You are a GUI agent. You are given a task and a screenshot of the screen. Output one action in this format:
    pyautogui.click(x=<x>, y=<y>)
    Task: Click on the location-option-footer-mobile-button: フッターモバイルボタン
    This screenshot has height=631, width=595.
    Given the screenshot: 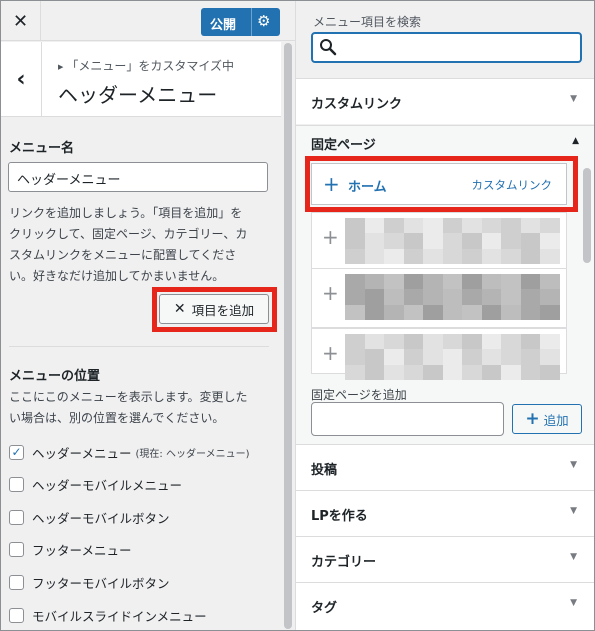 What is the action you would take?
    pyautogui.click(x=89, y=582)
    